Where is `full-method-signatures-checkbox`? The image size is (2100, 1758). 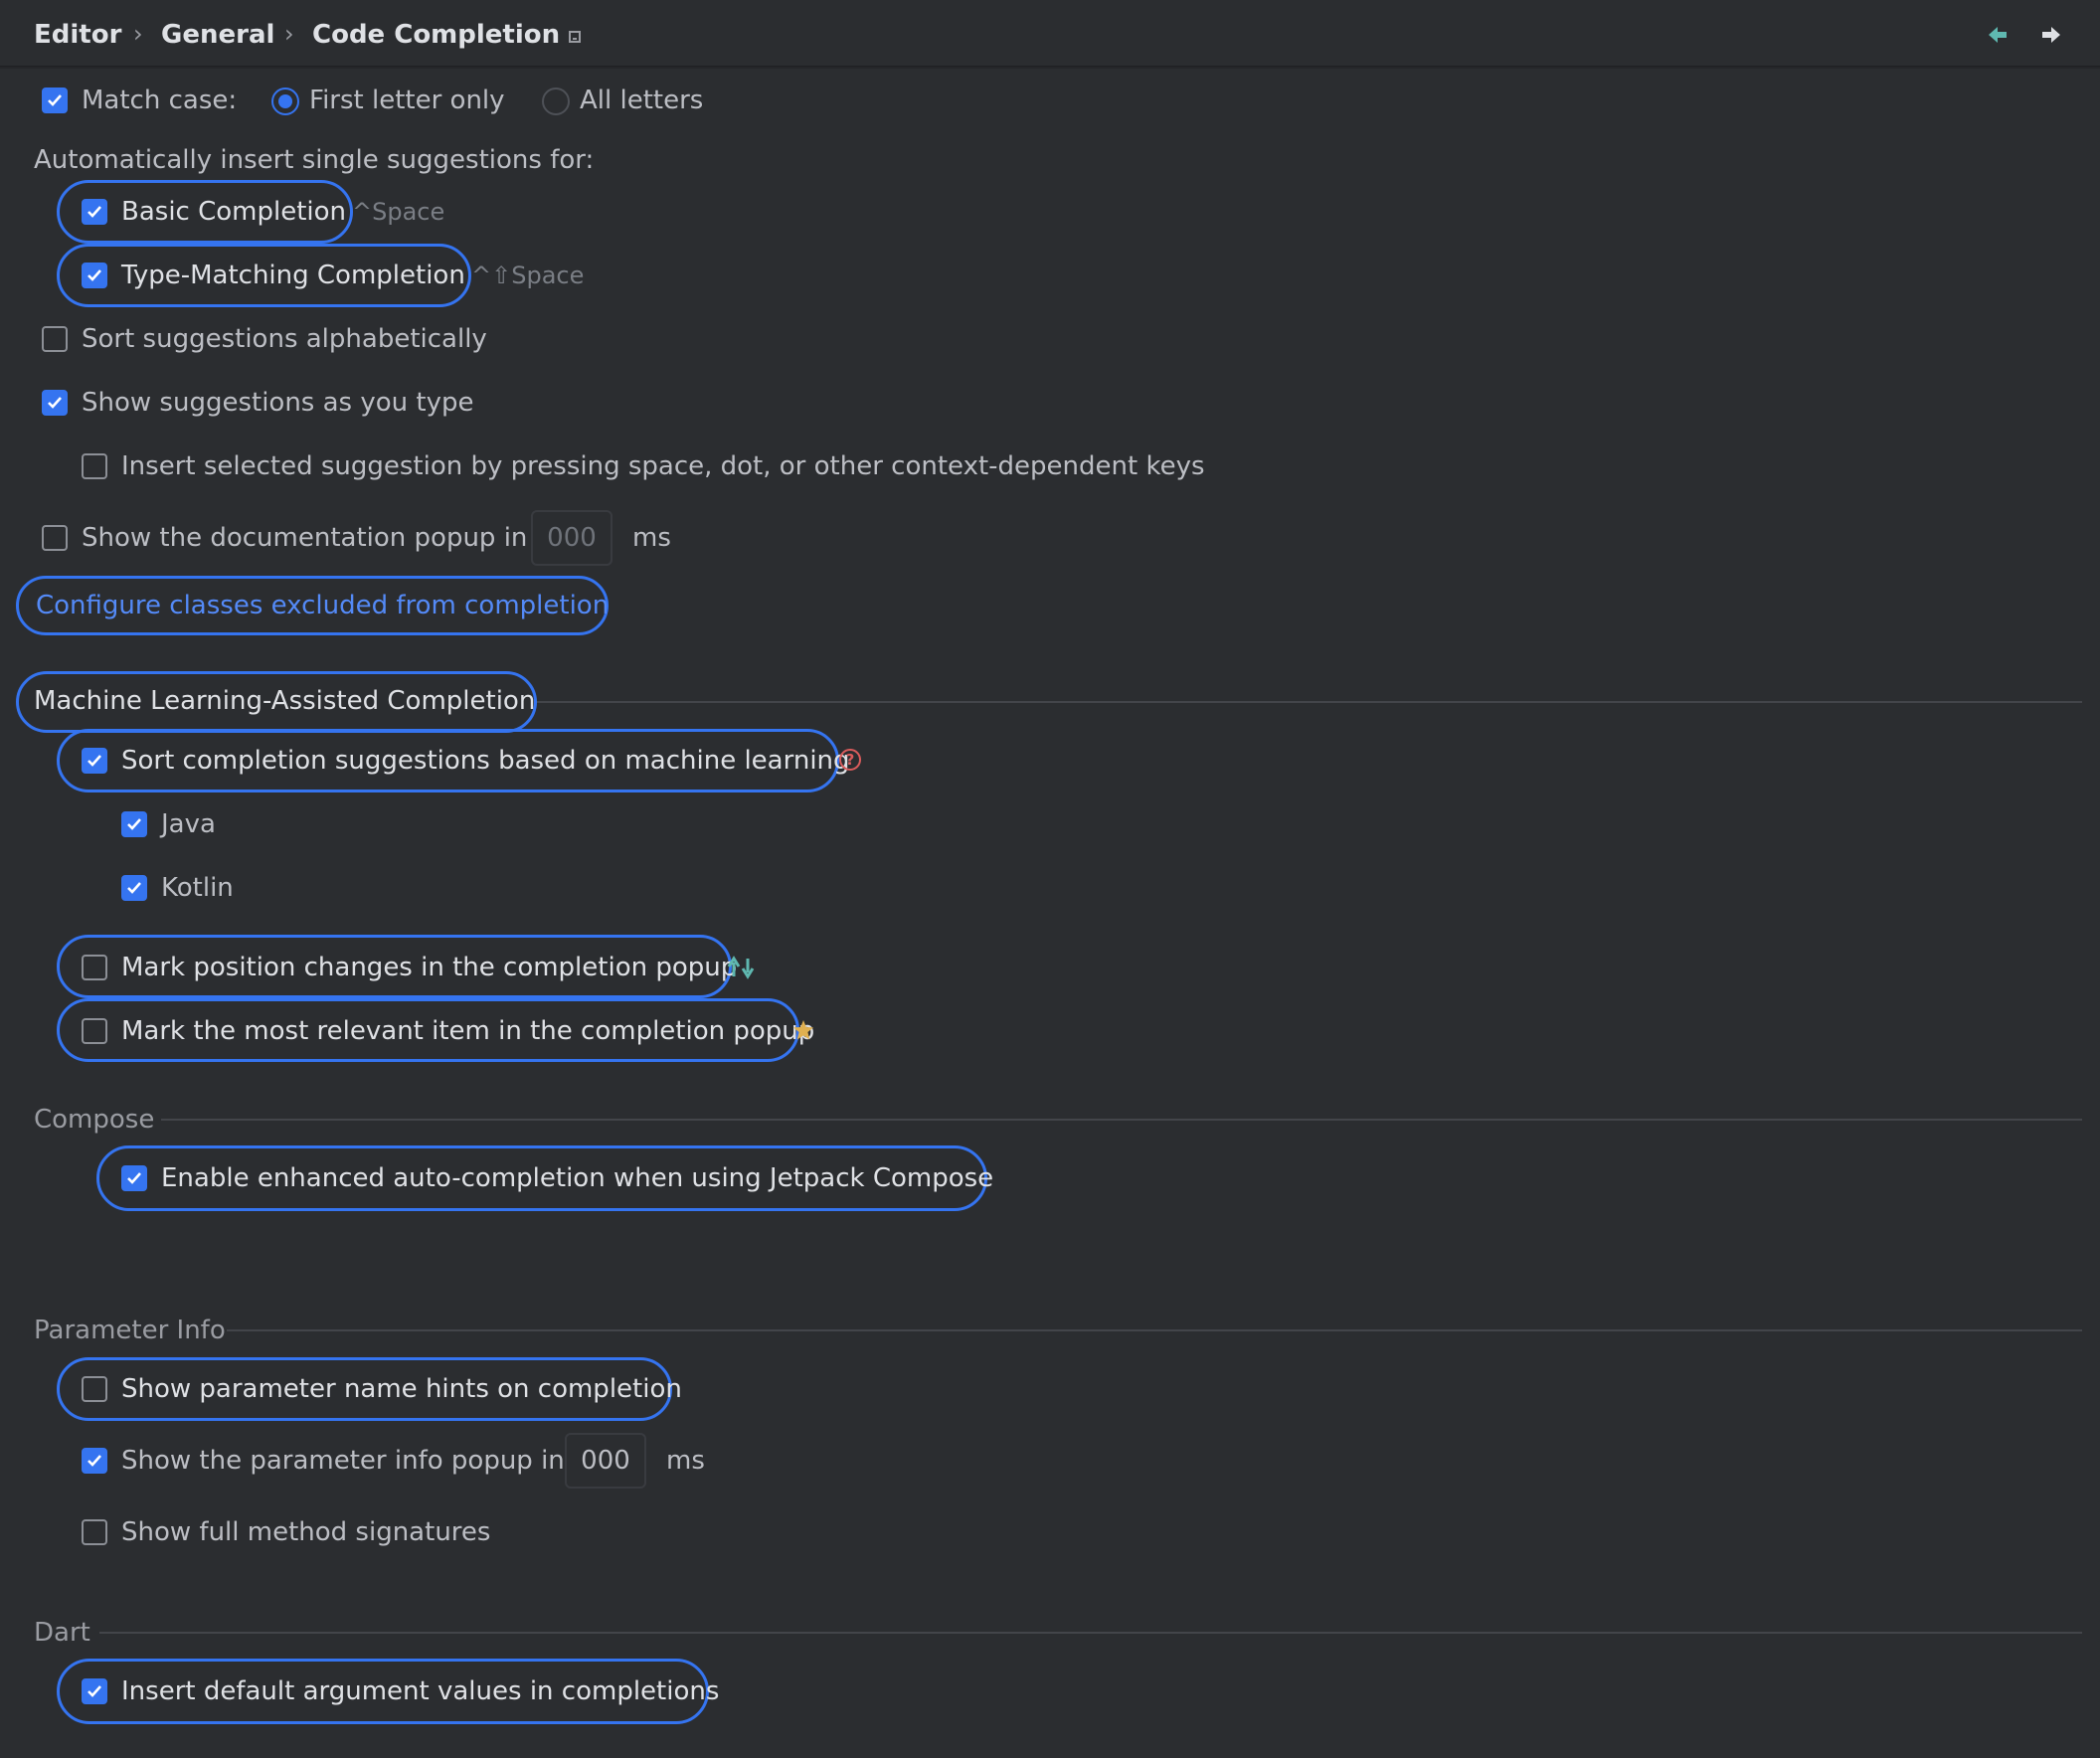 full-method-signatures-checkbox is located at coordinates (94, 1532).